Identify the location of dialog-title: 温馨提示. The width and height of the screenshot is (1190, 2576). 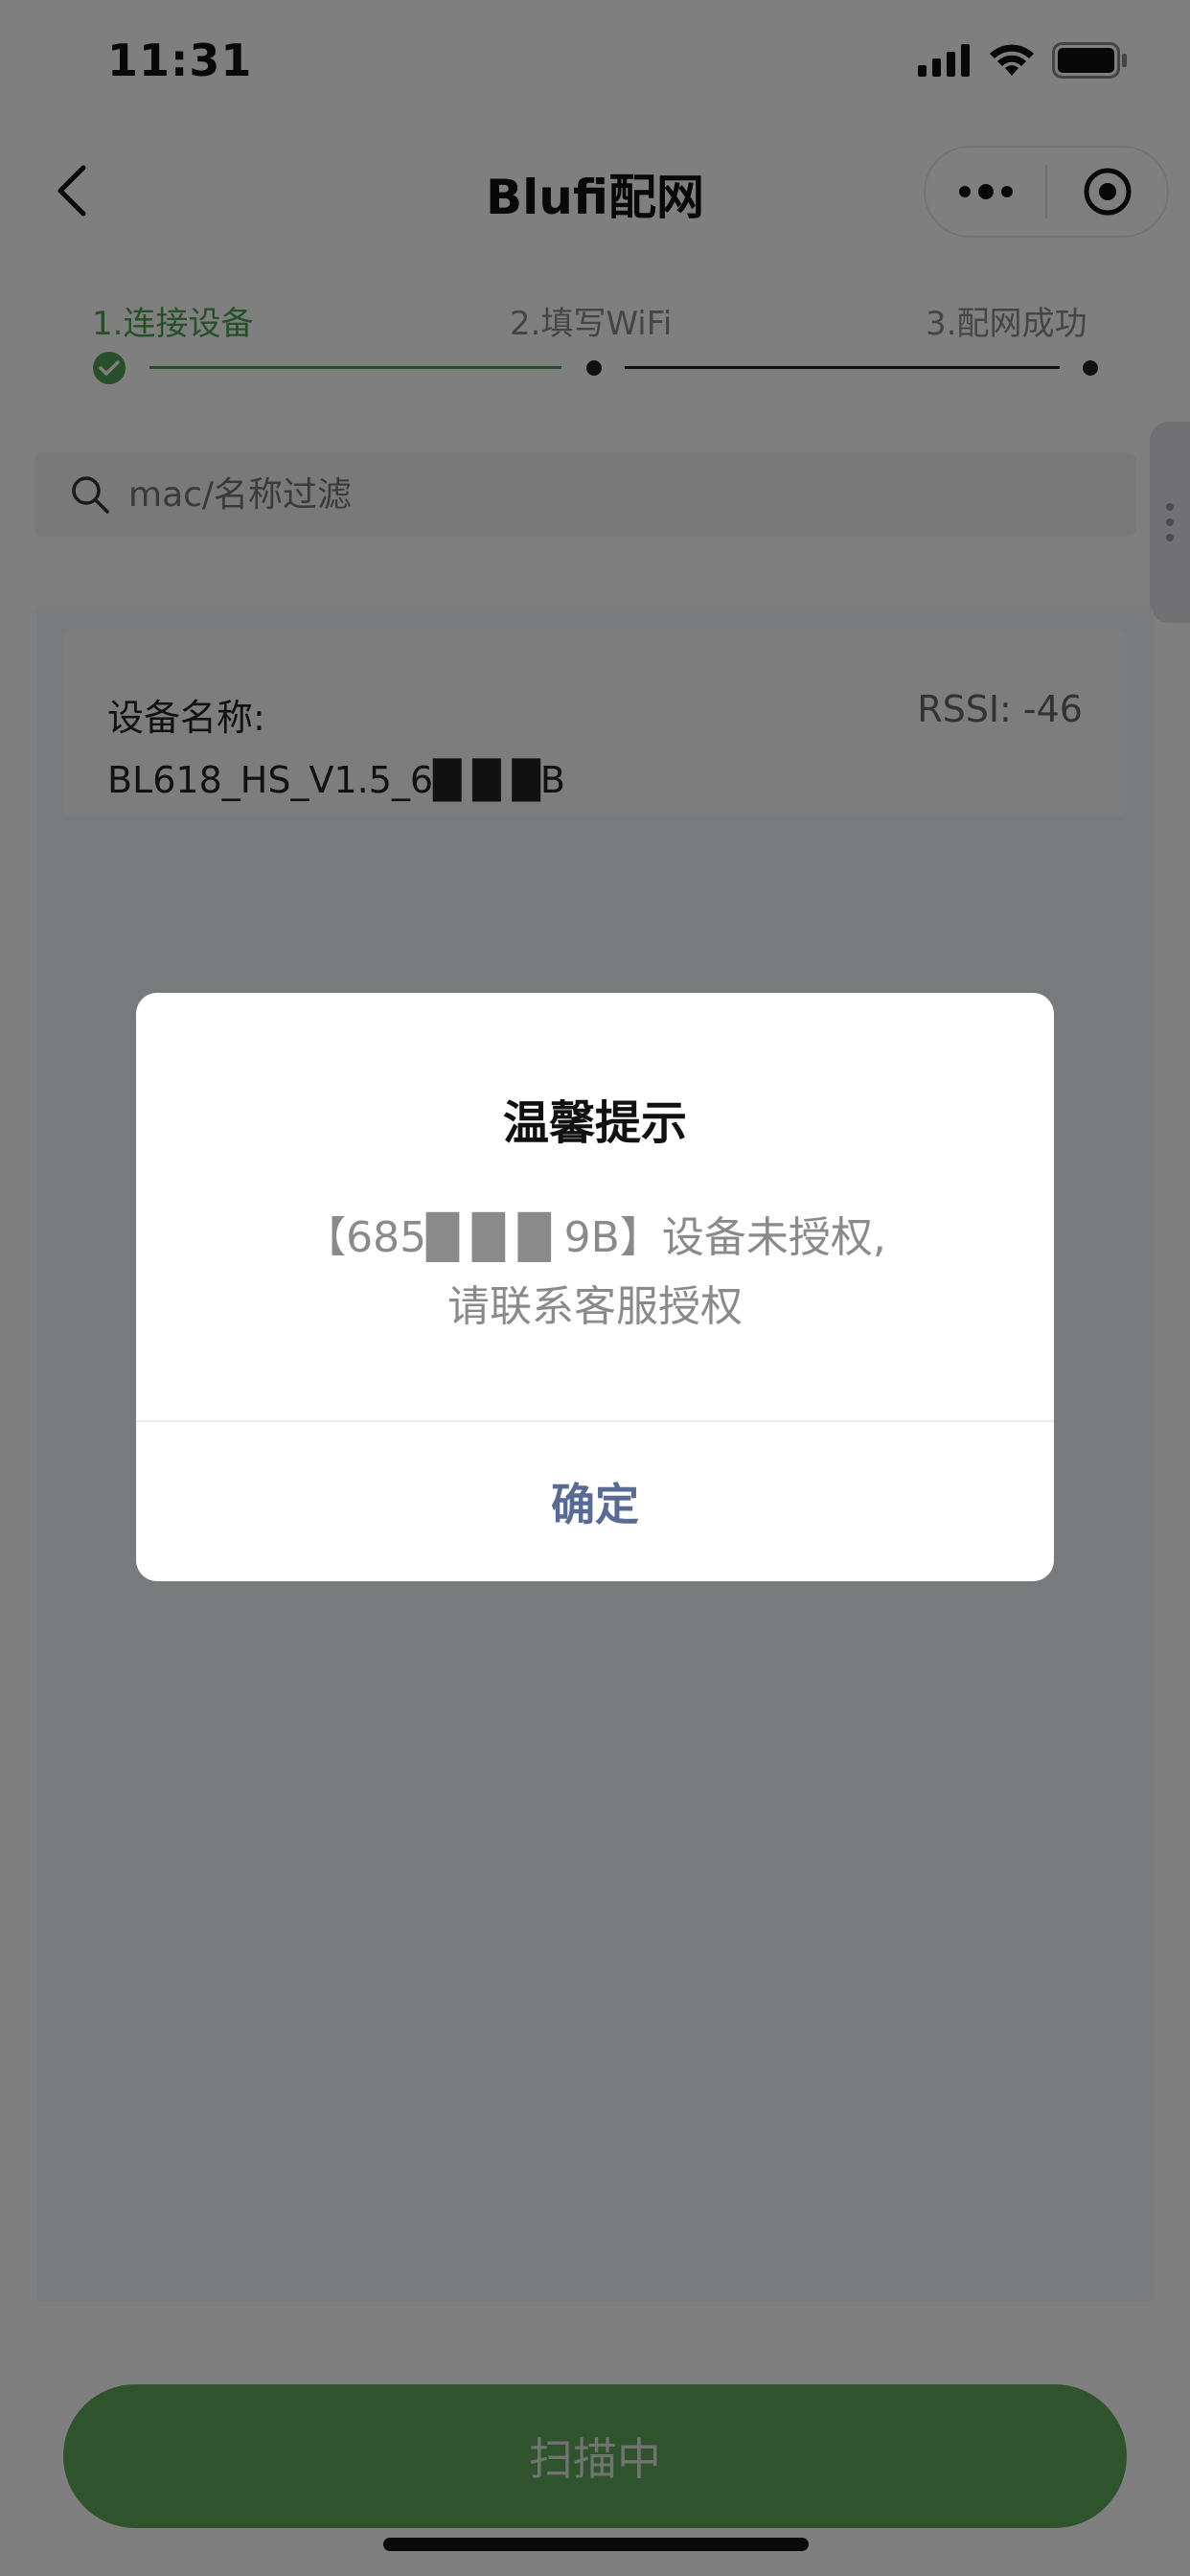
(594, 1123).